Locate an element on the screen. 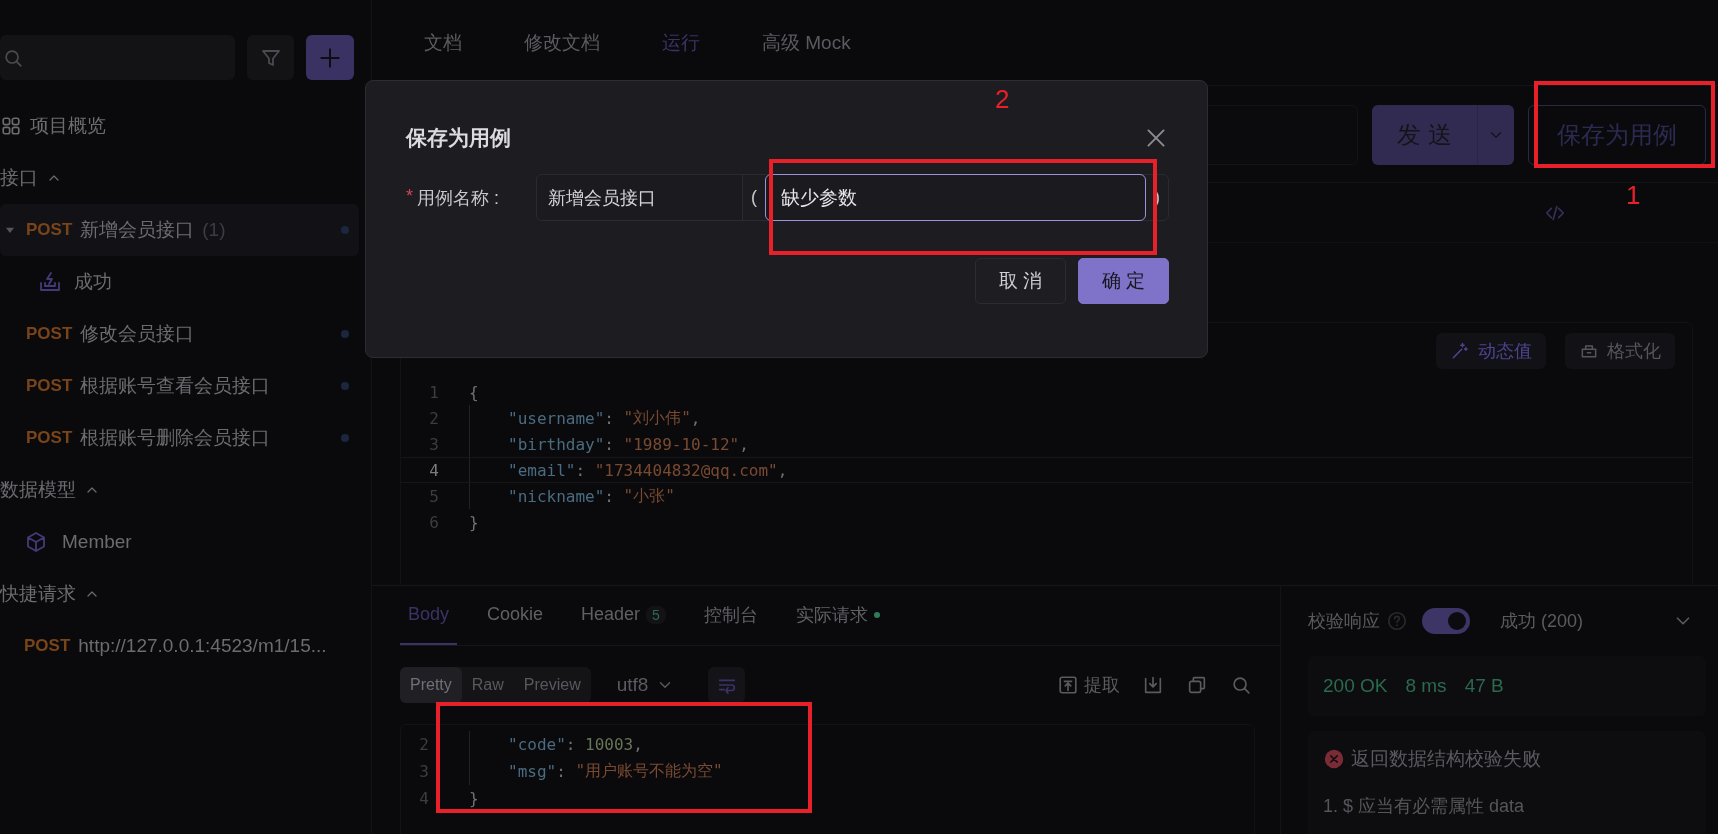 Image resolution: width=1718 pixels, height=834 pixels. overview-item: 项目概览 is located at coordinates (179, 126).